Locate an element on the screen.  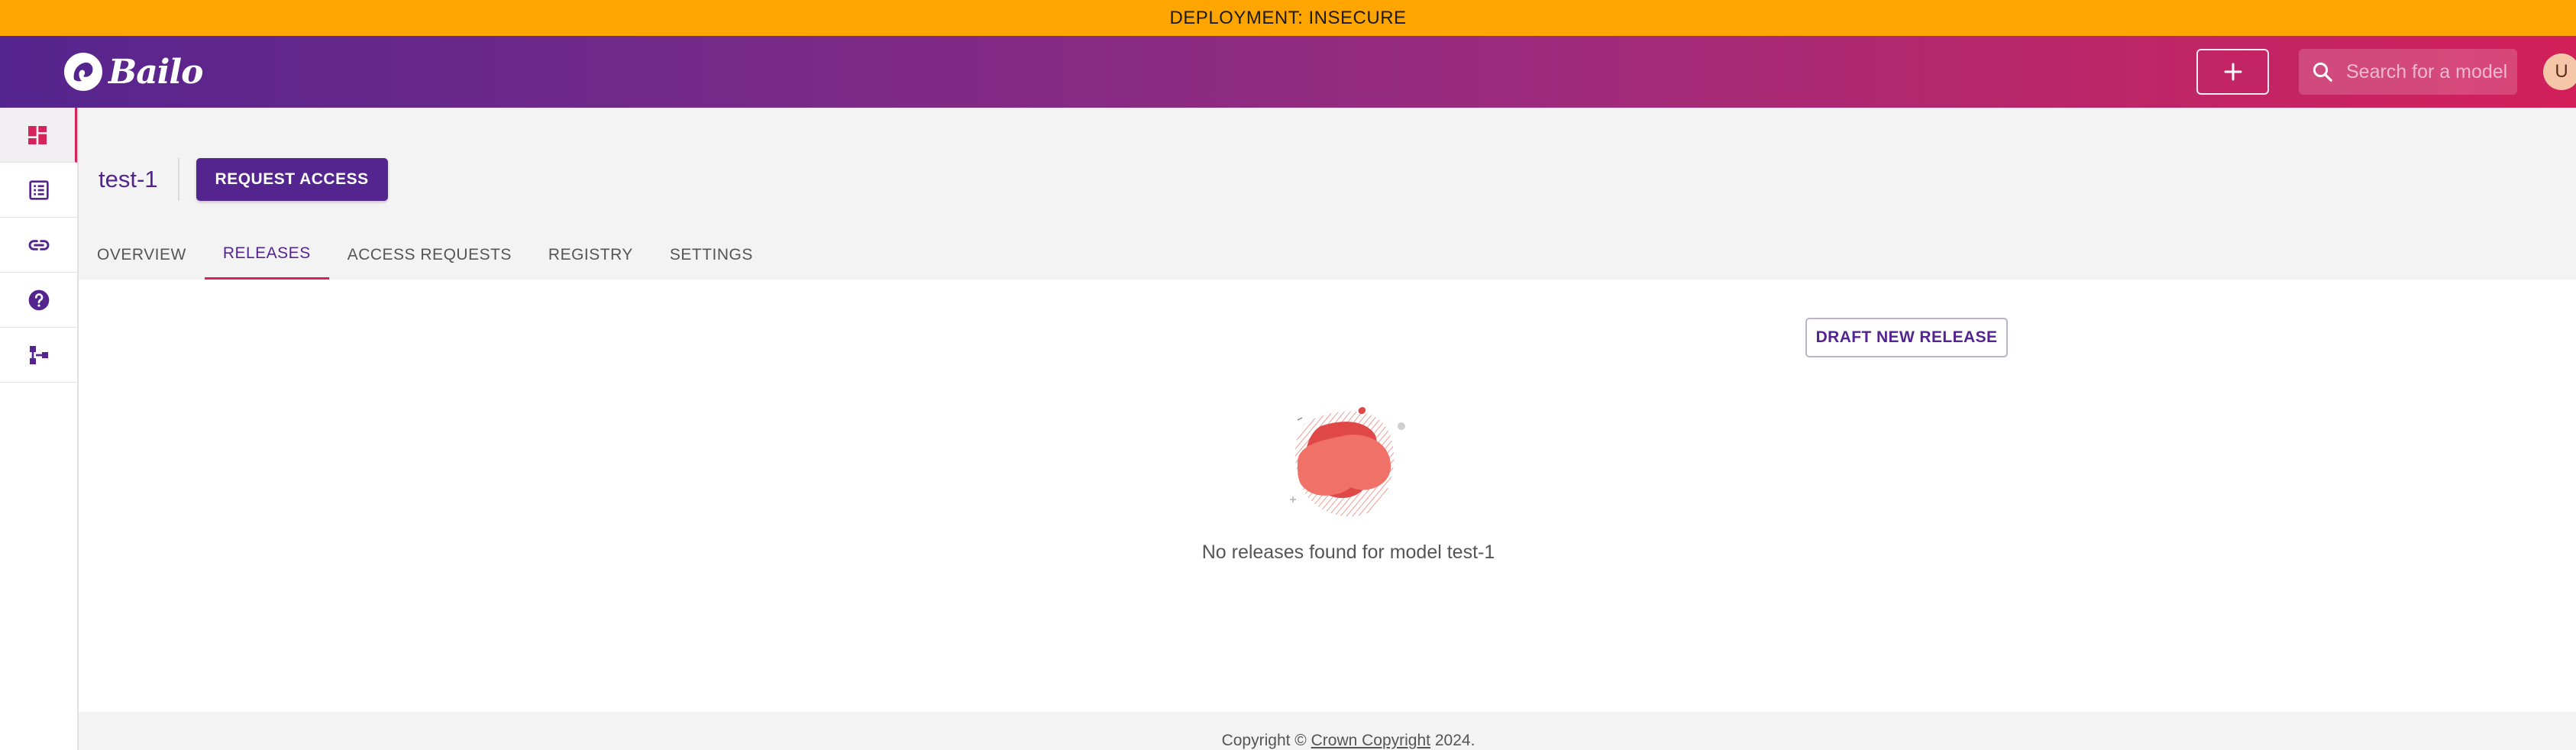
help-icon is located at coordinates (38, 299).